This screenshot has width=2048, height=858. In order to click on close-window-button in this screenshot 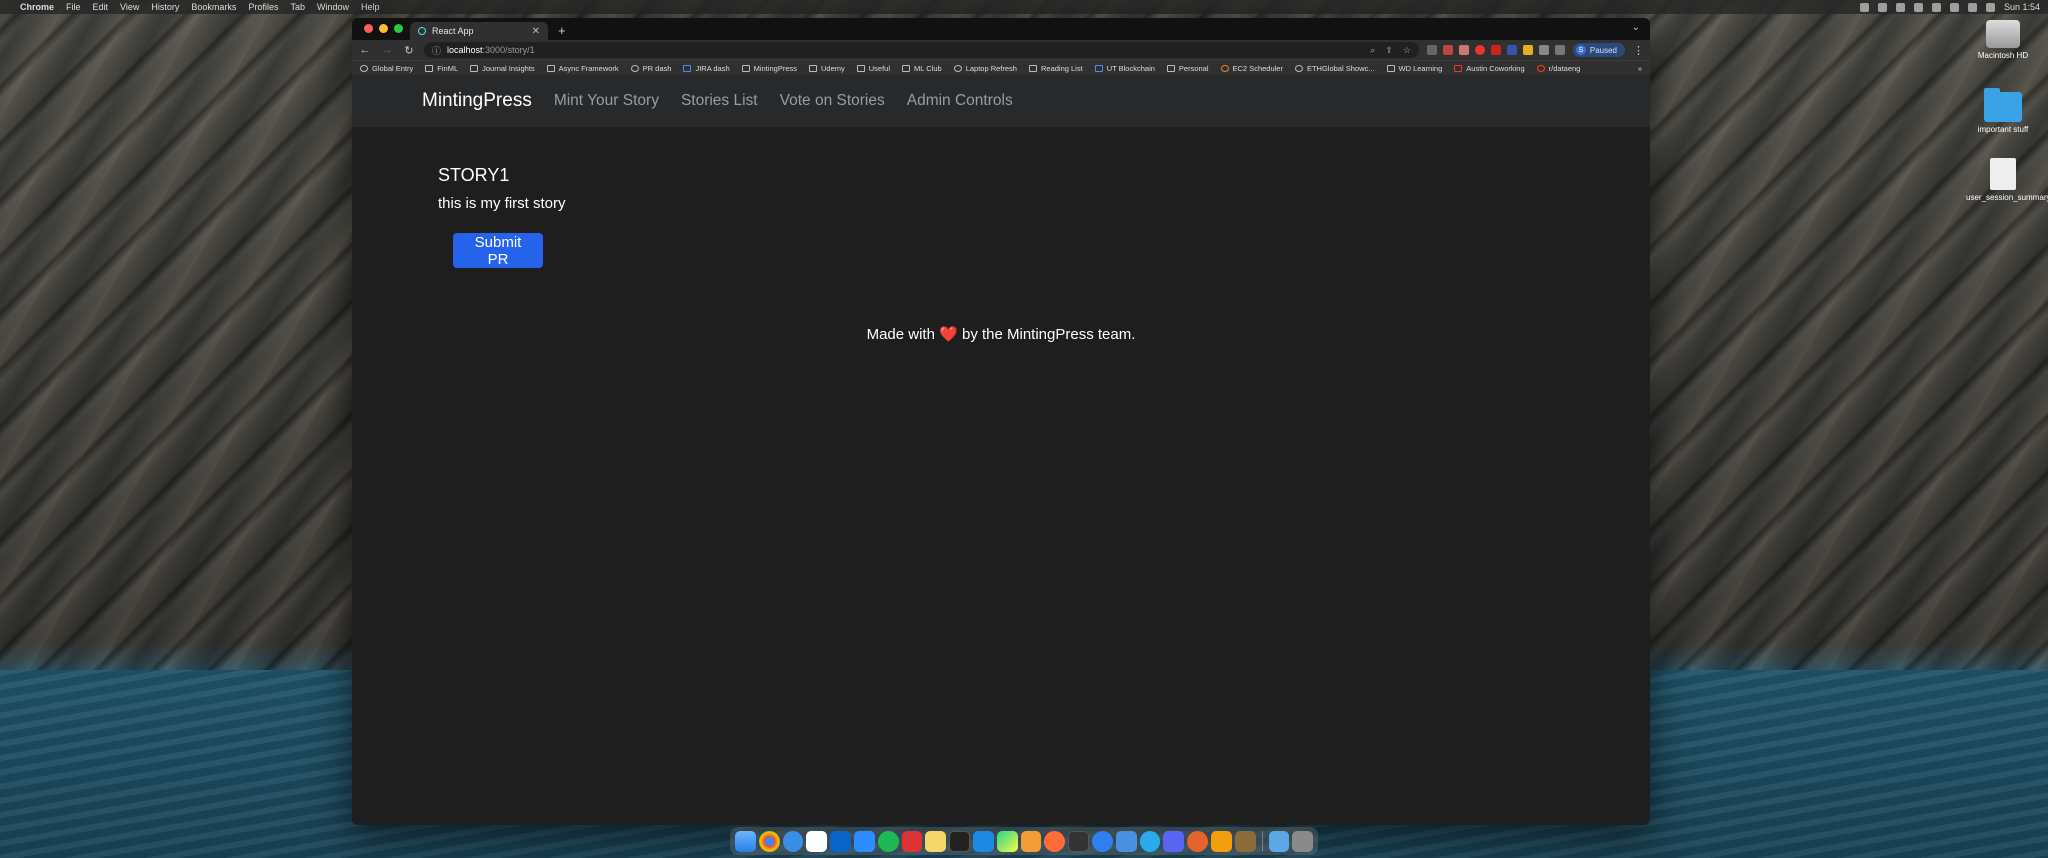, I will do `click(368, 28)`.